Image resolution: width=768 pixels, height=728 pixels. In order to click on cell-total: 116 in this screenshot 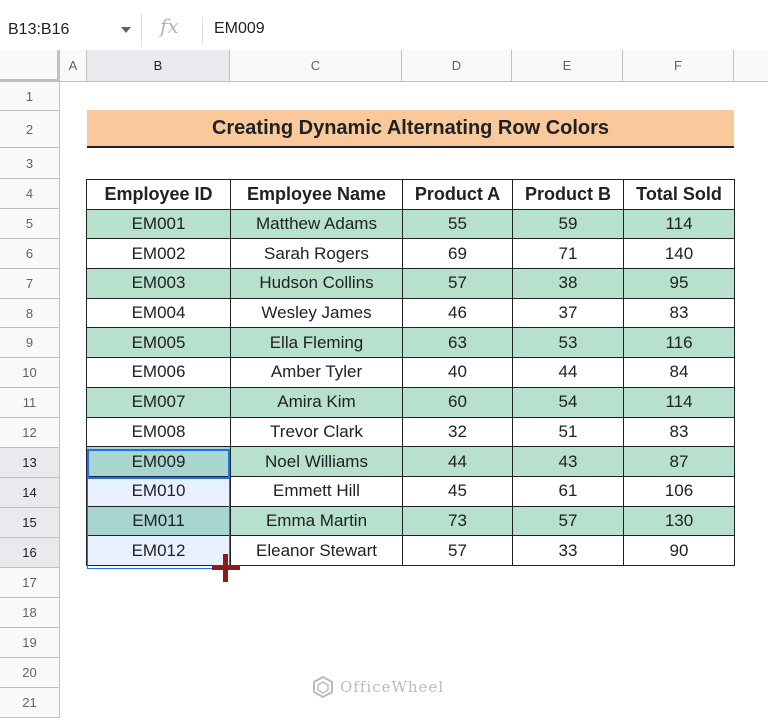, I will do `click(679, 343)`.